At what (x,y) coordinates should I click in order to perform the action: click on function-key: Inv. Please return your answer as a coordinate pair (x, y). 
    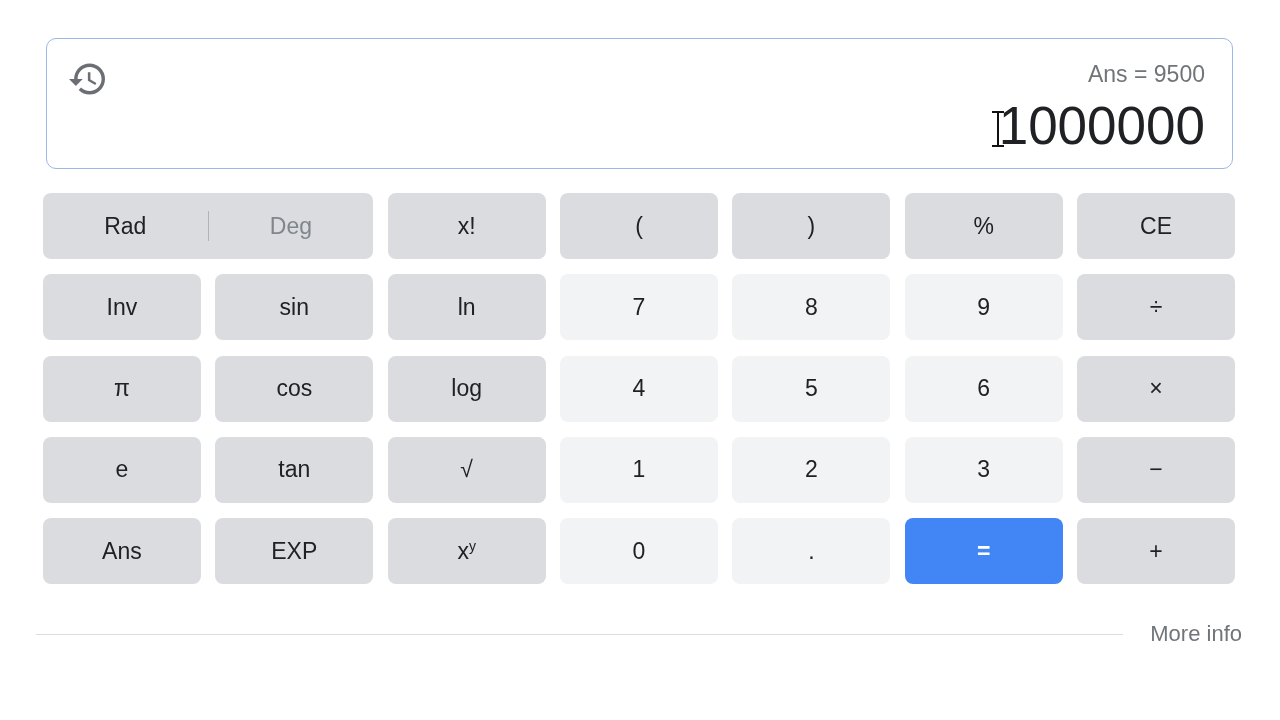
    Looking at the image, I should click on (122, 307).